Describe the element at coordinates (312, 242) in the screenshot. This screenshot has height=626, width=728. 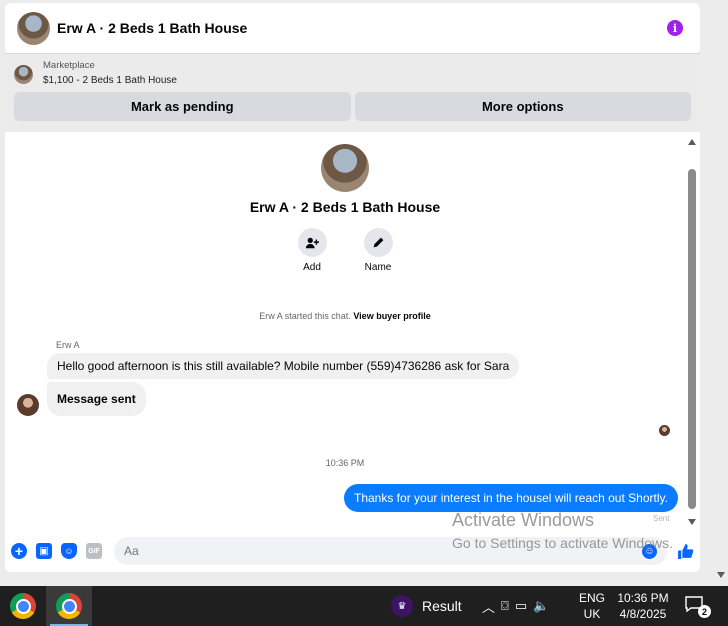
I see `add-person-icon` at that location.